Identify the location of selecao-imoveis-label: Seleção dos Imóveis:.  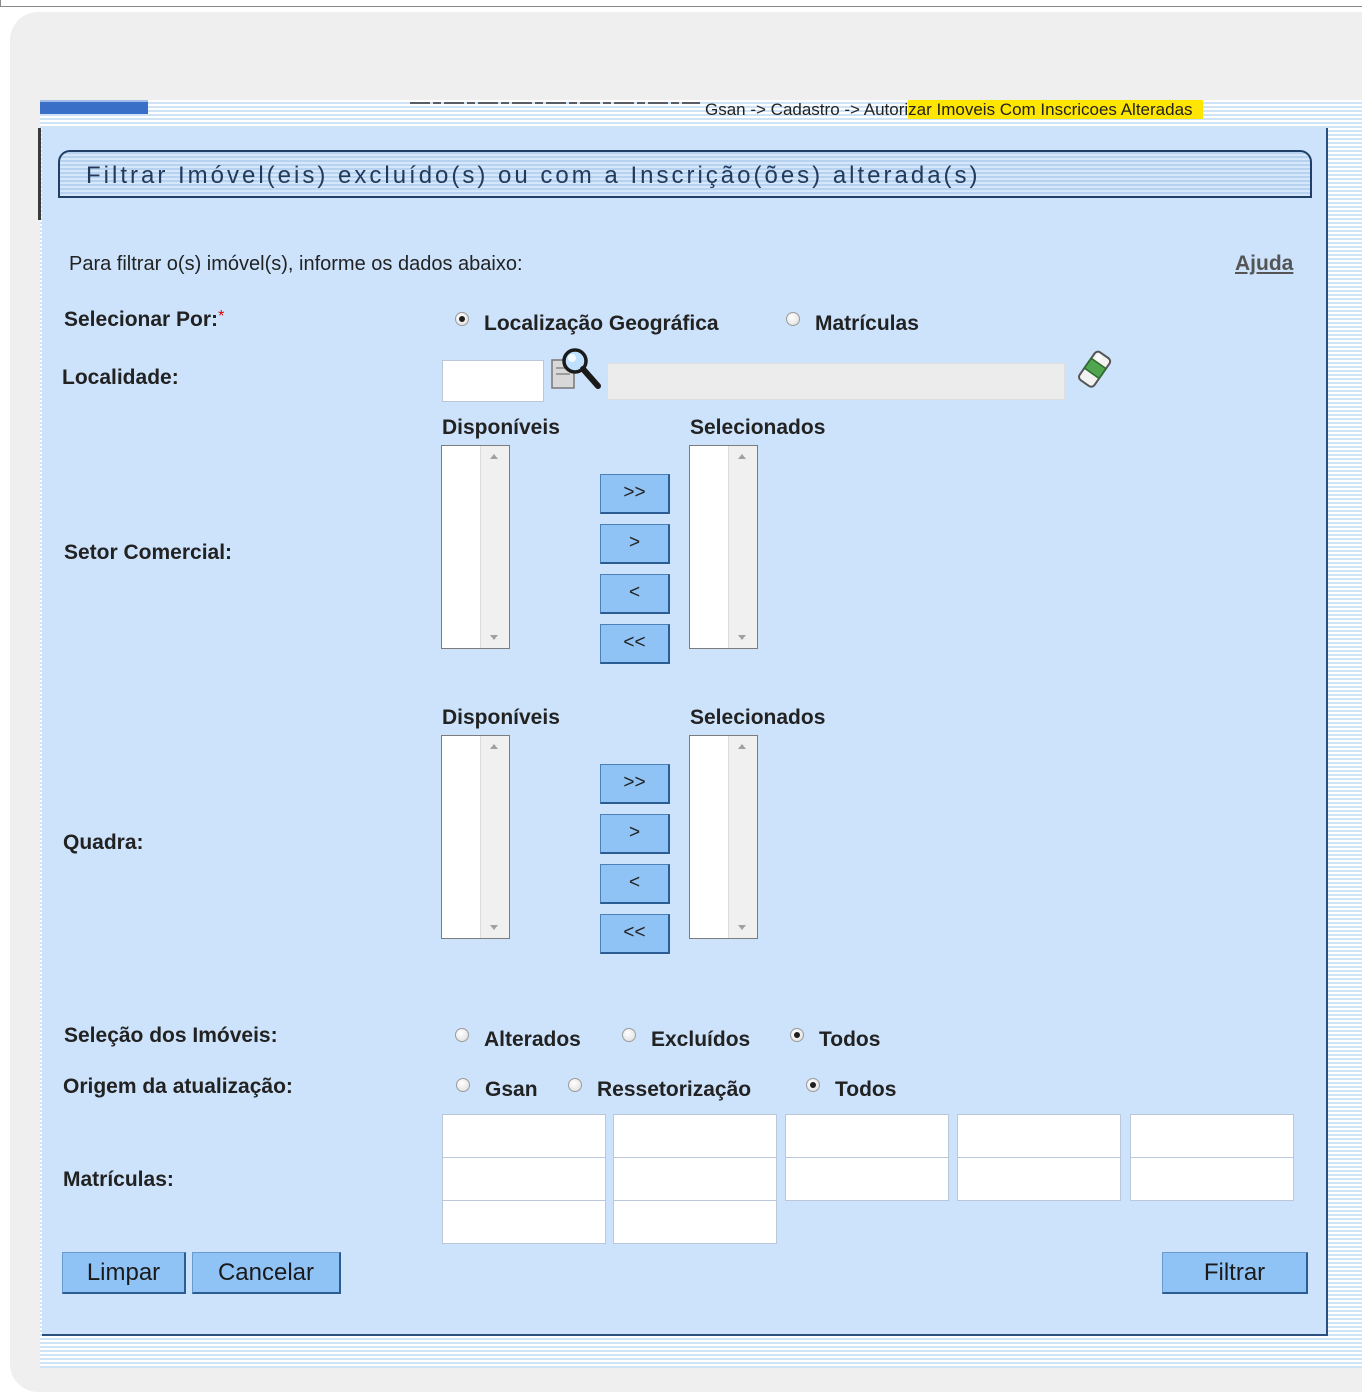
(171, 1035).